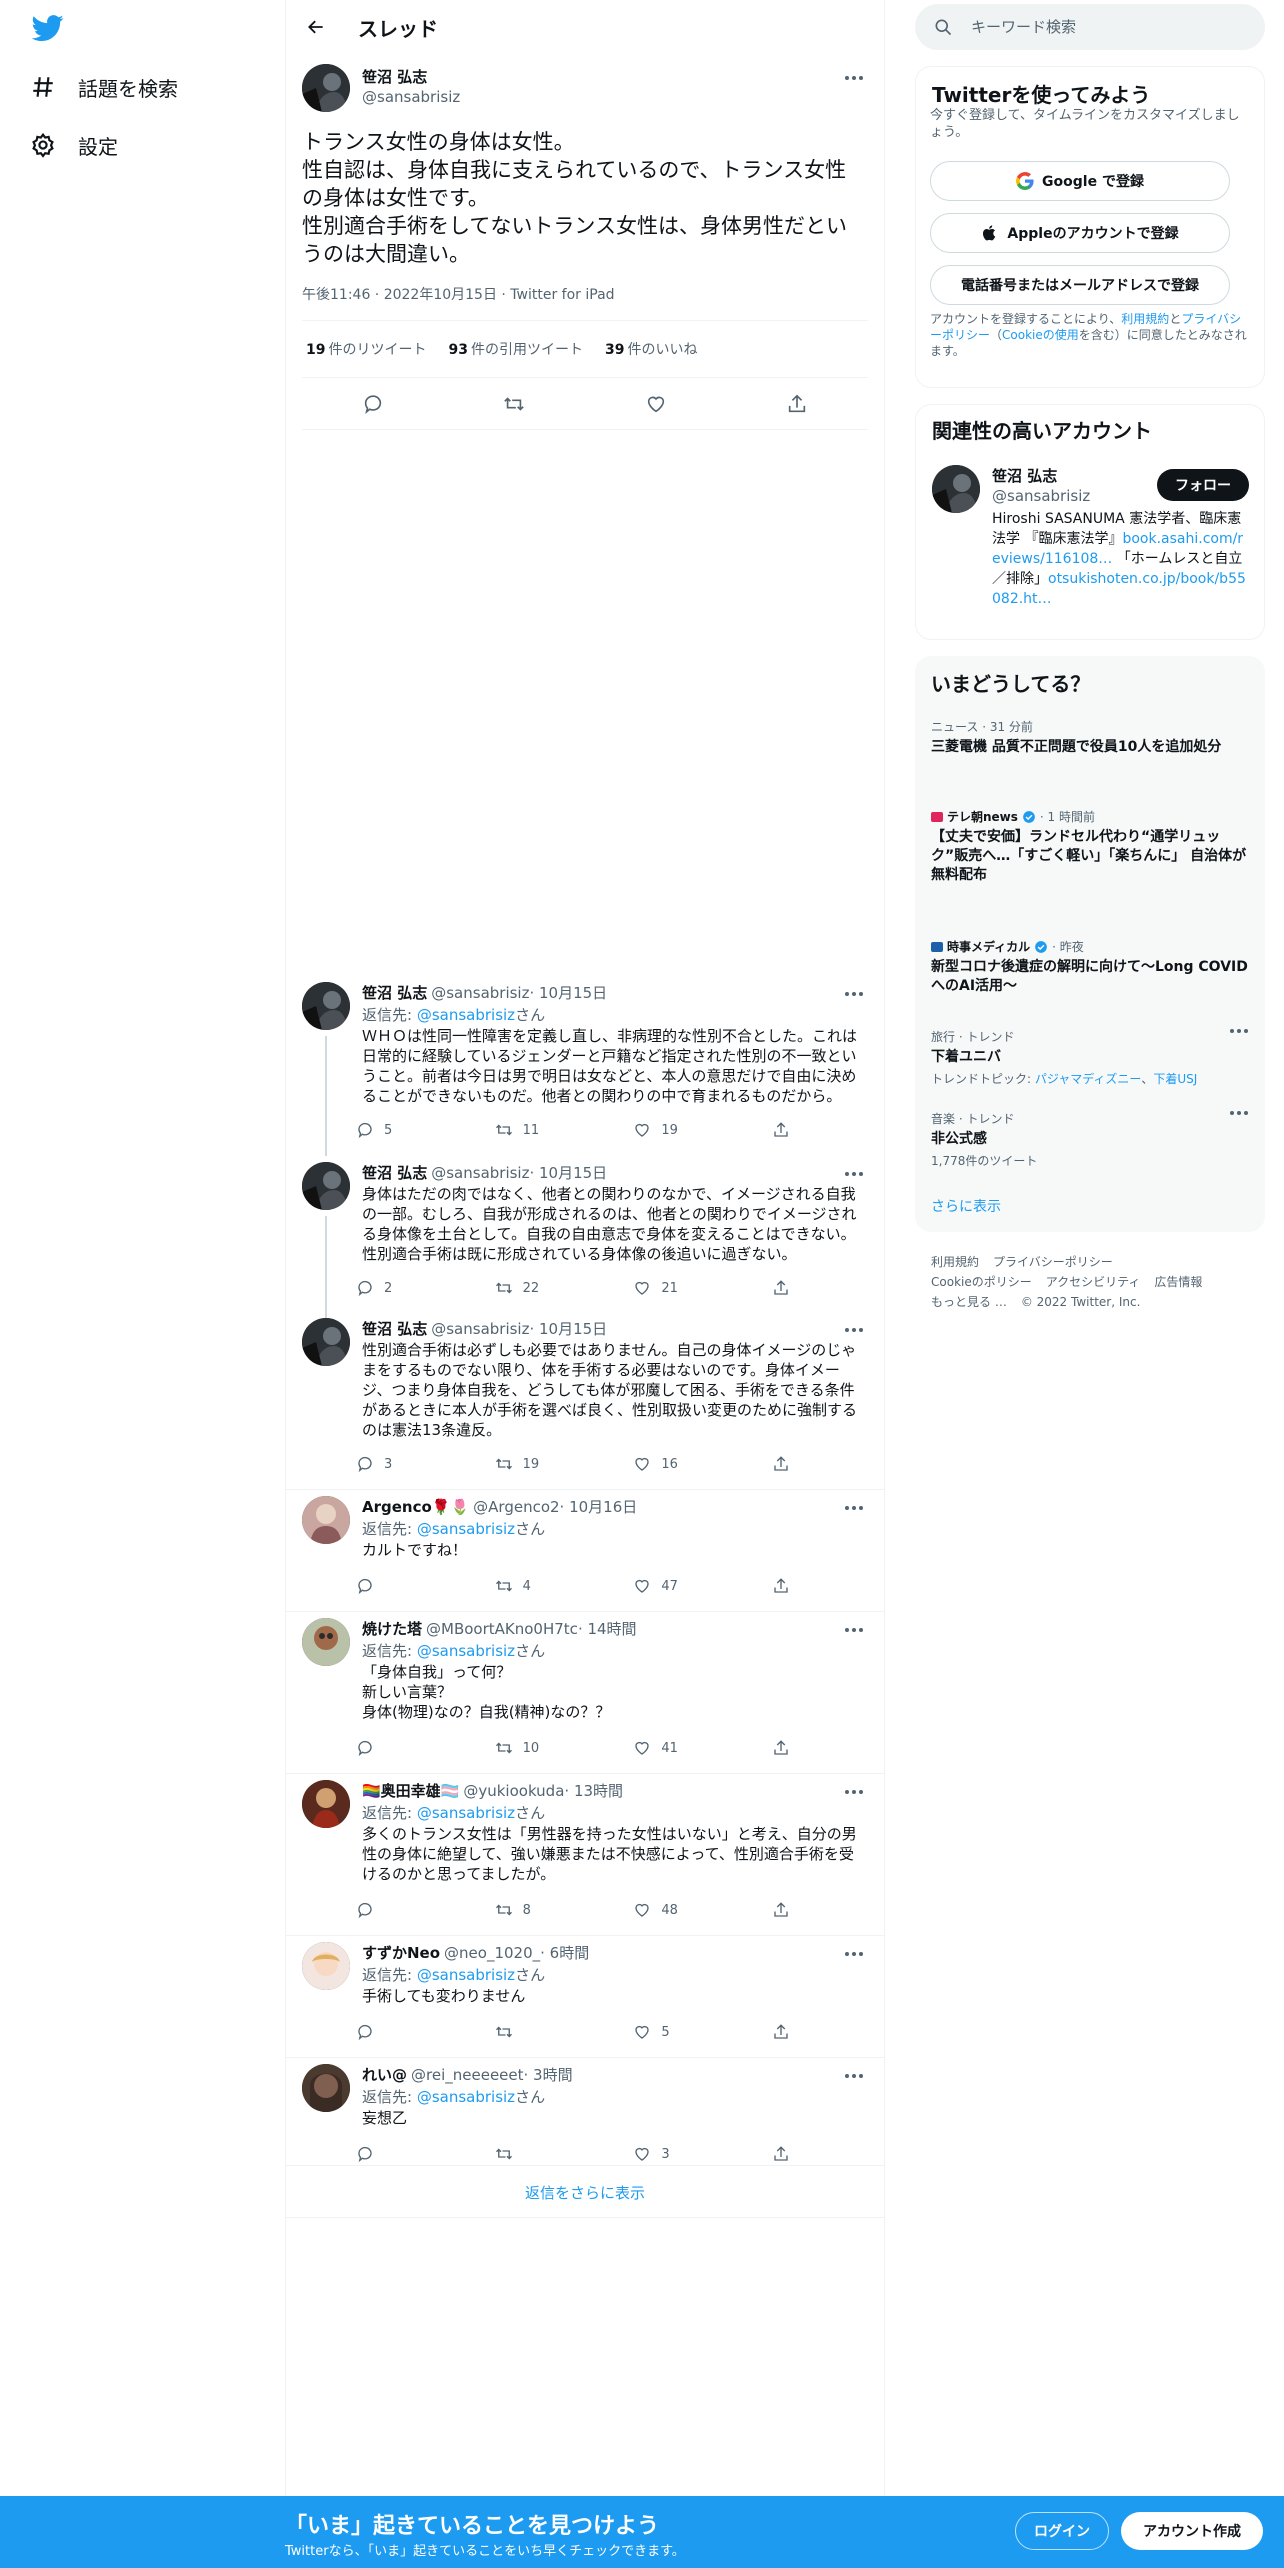 The width and height of the screenshot is (1284, 2568). Describe the element at coordinates (1175, 1079) in the screenshot. I see `trend-link: 下着USJ` at that location.